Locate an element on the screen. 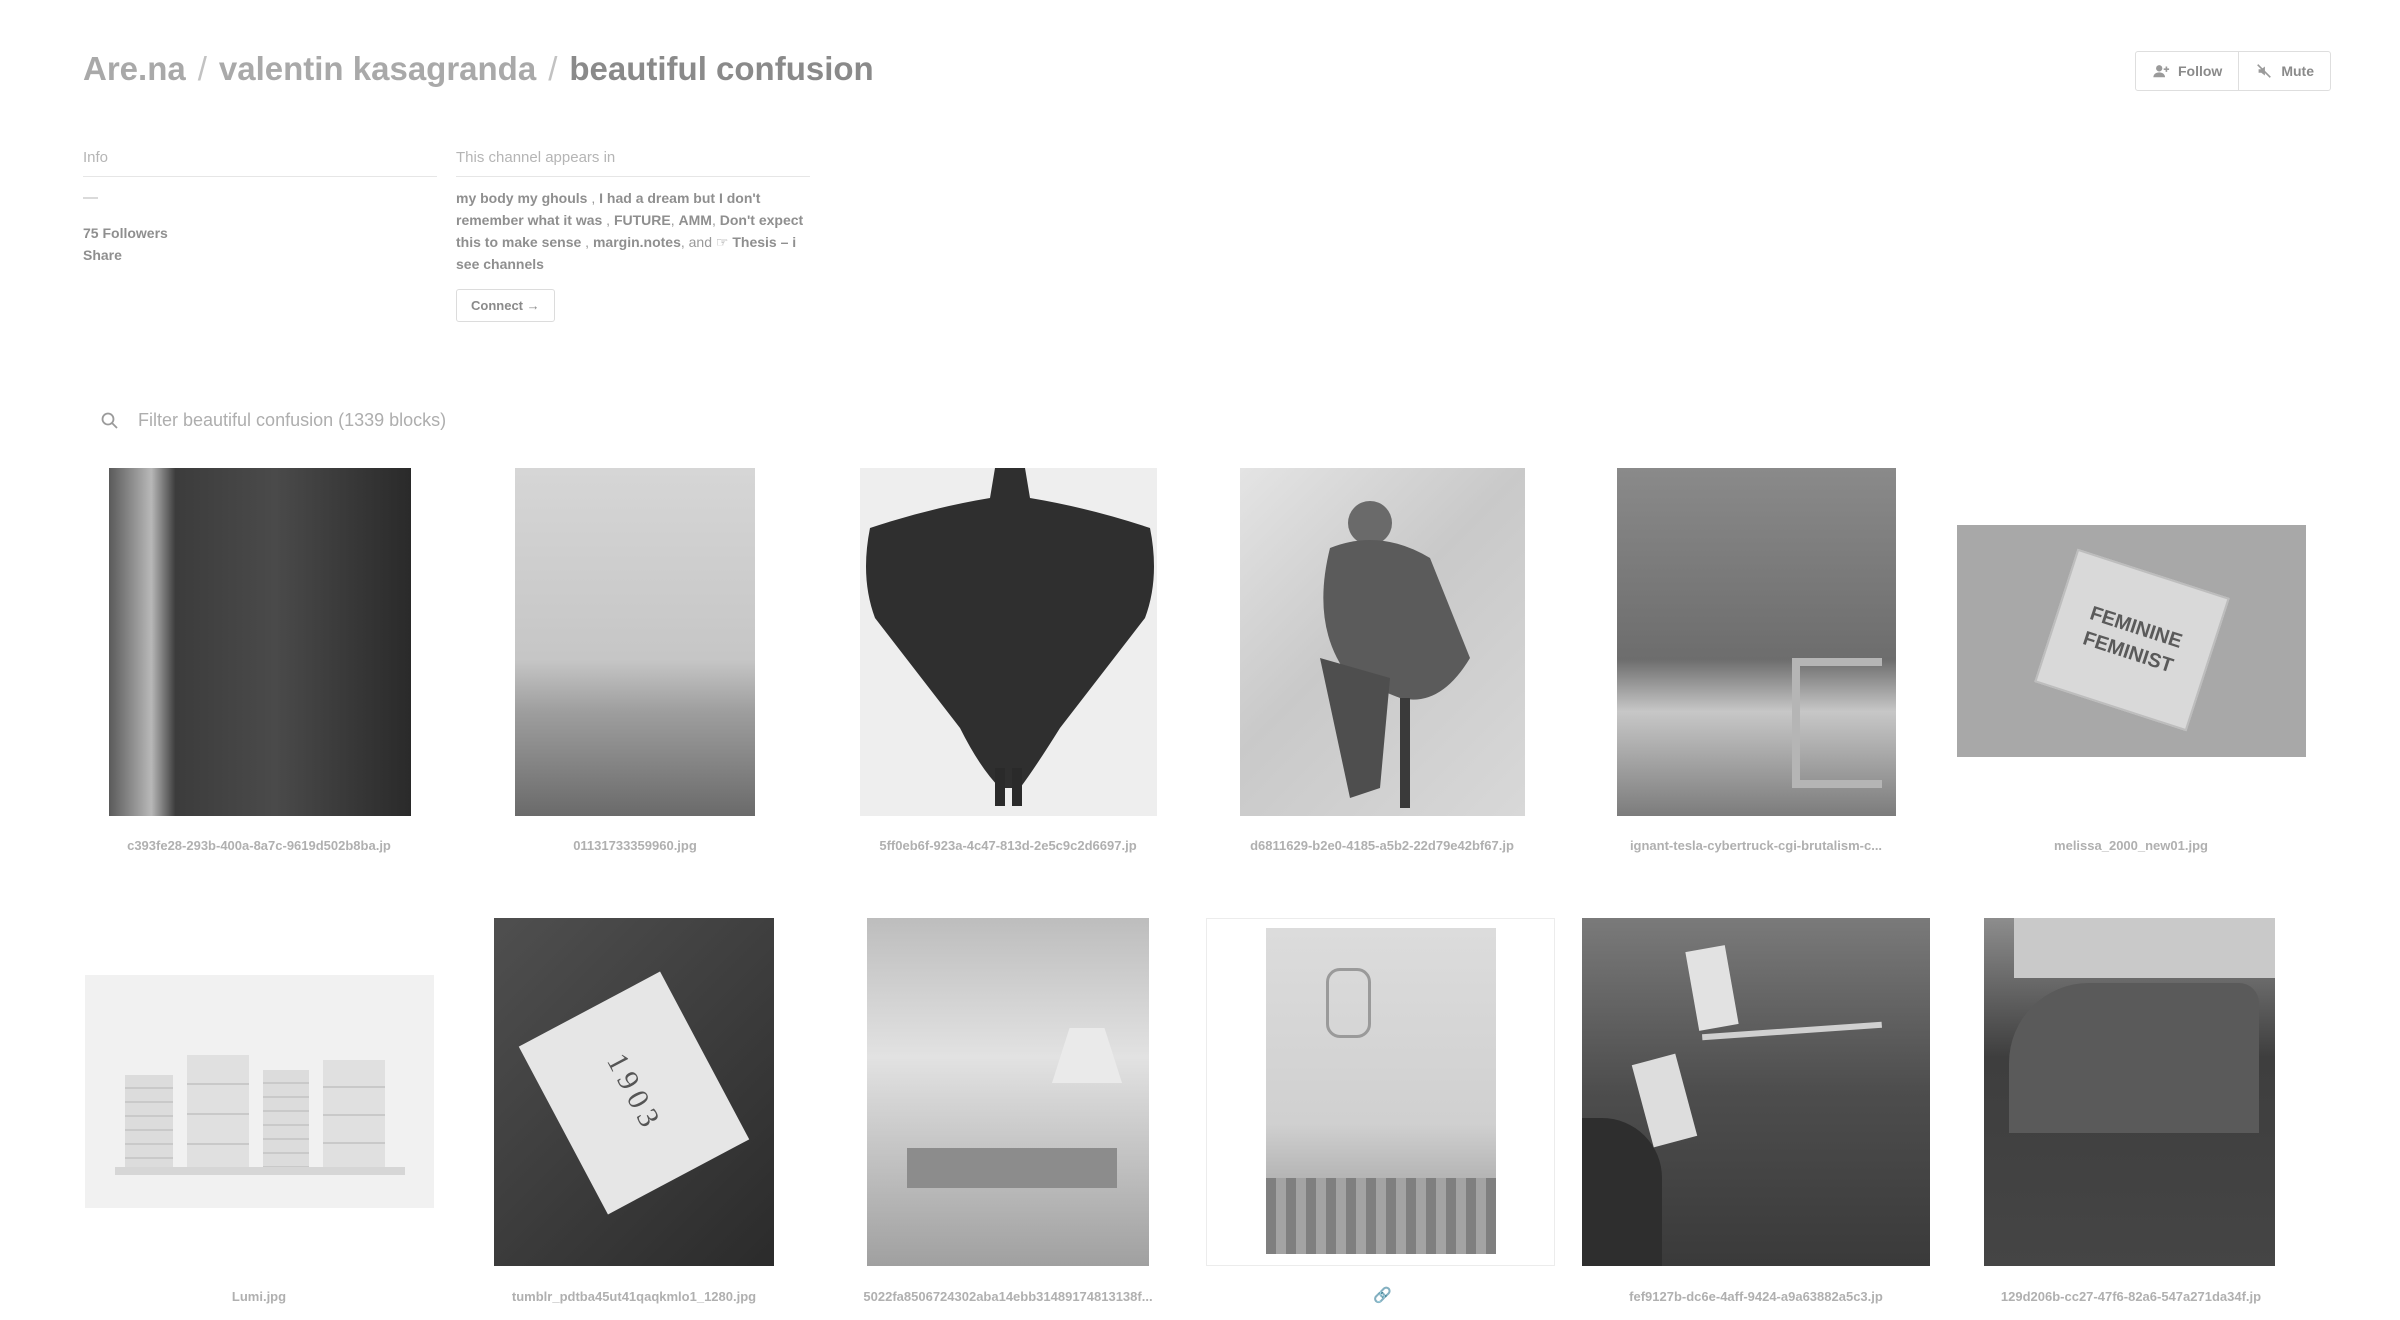 The width and height of the screenshot is (2400, 1320). link-icon: 🔗 is located at coordinates (1382, 1295).